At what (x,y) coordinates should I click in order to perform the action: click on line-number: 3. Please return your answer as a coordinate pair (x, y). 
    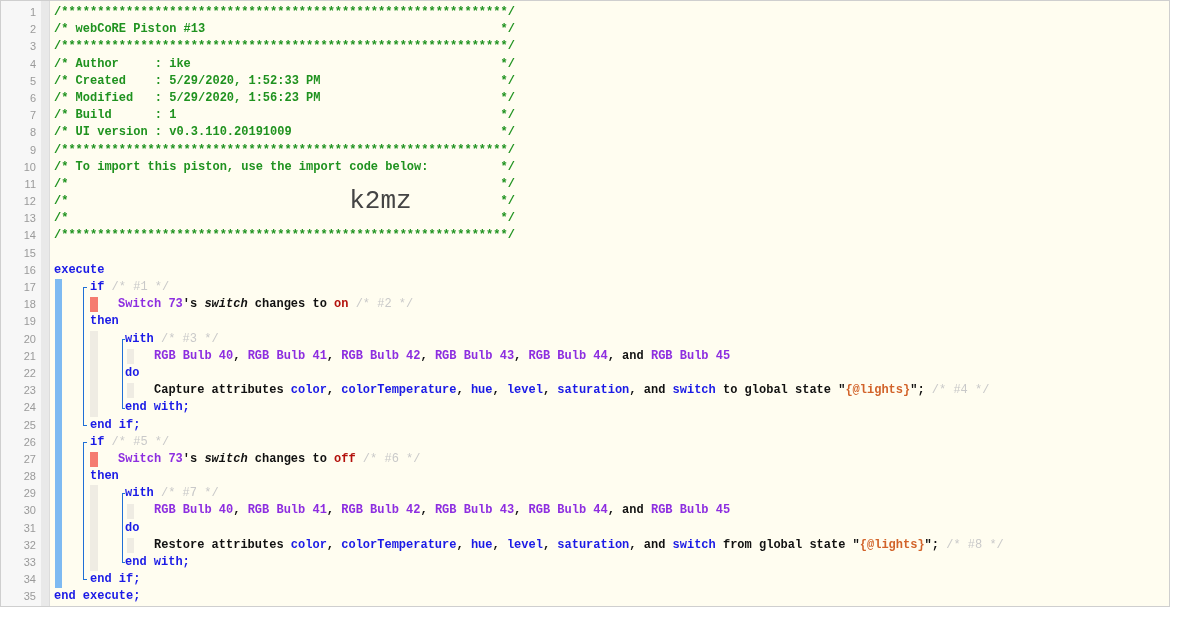
    Looking at the image, I should click on (32, 47).